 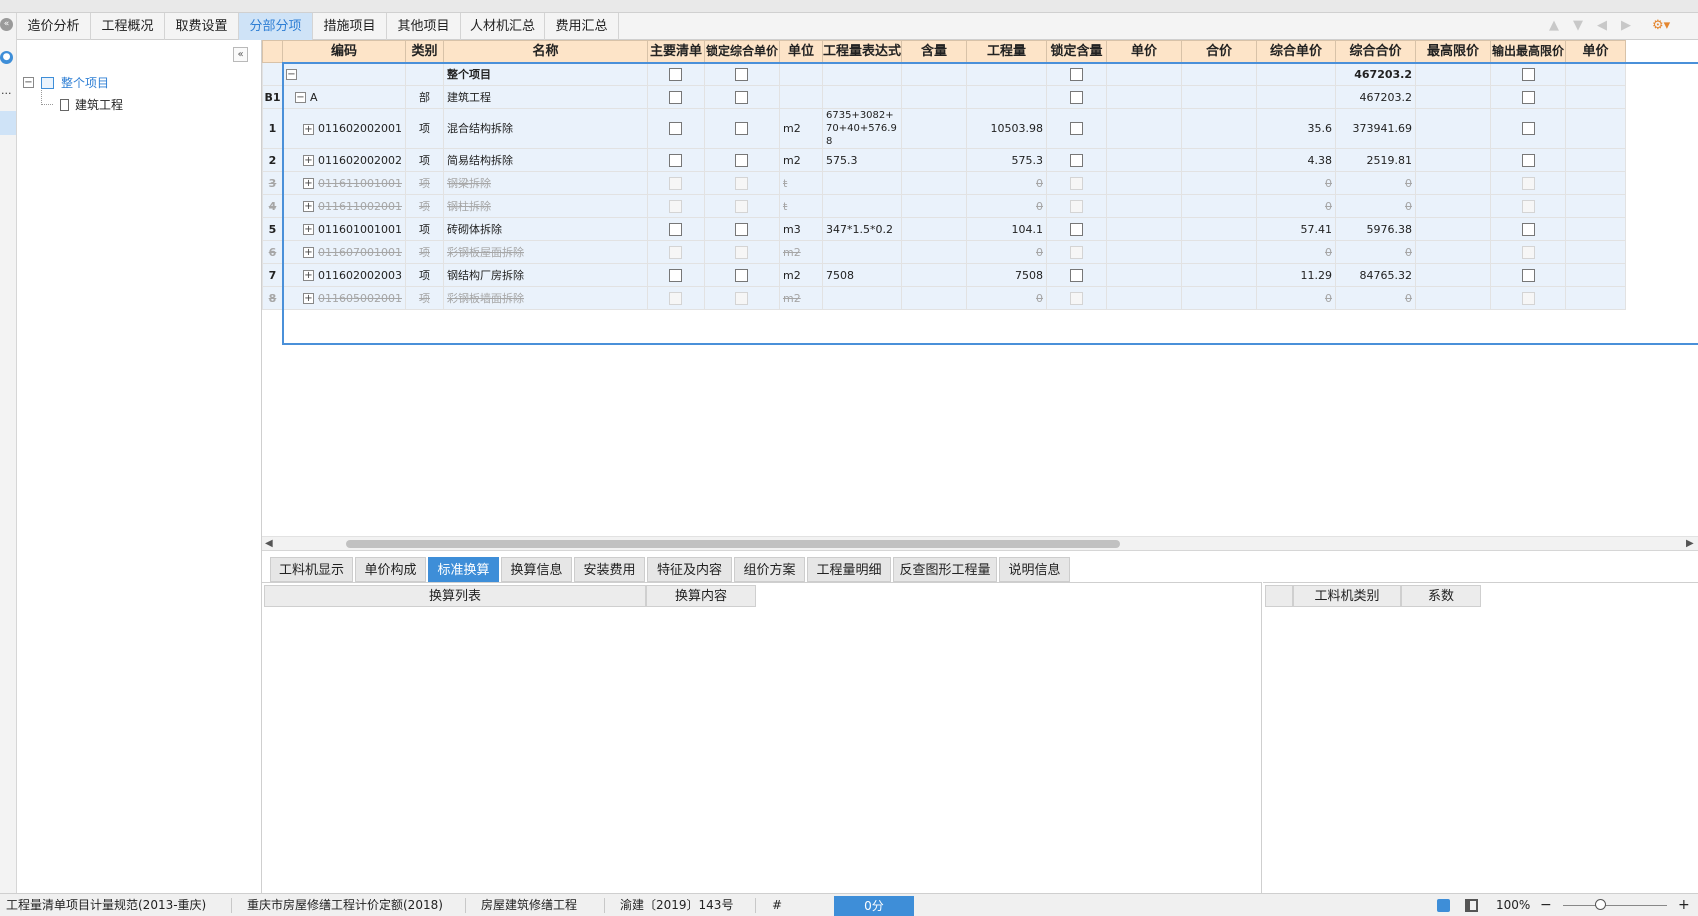 What do you see at coordinates (390, 569) in the screenshot?
I see `tab-unit-price-composition: 单价构成` at bounding box center [390, 569].